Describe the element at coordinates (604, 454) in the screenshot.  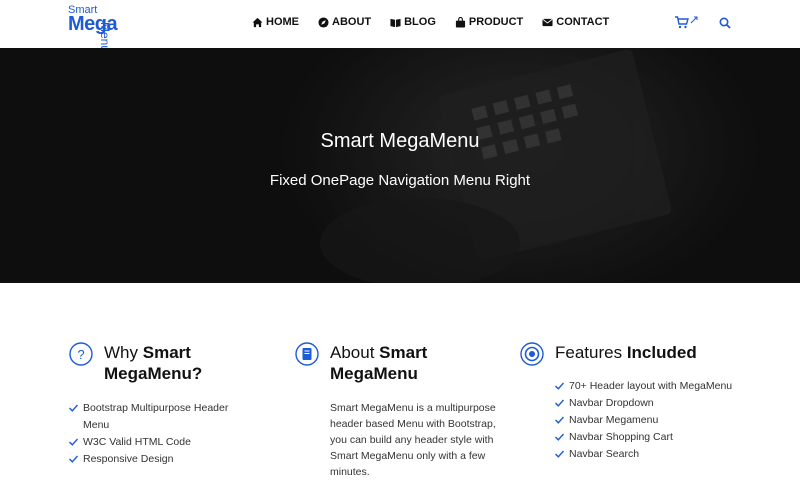
I see `list-item-label: Navbar Search` at that location.